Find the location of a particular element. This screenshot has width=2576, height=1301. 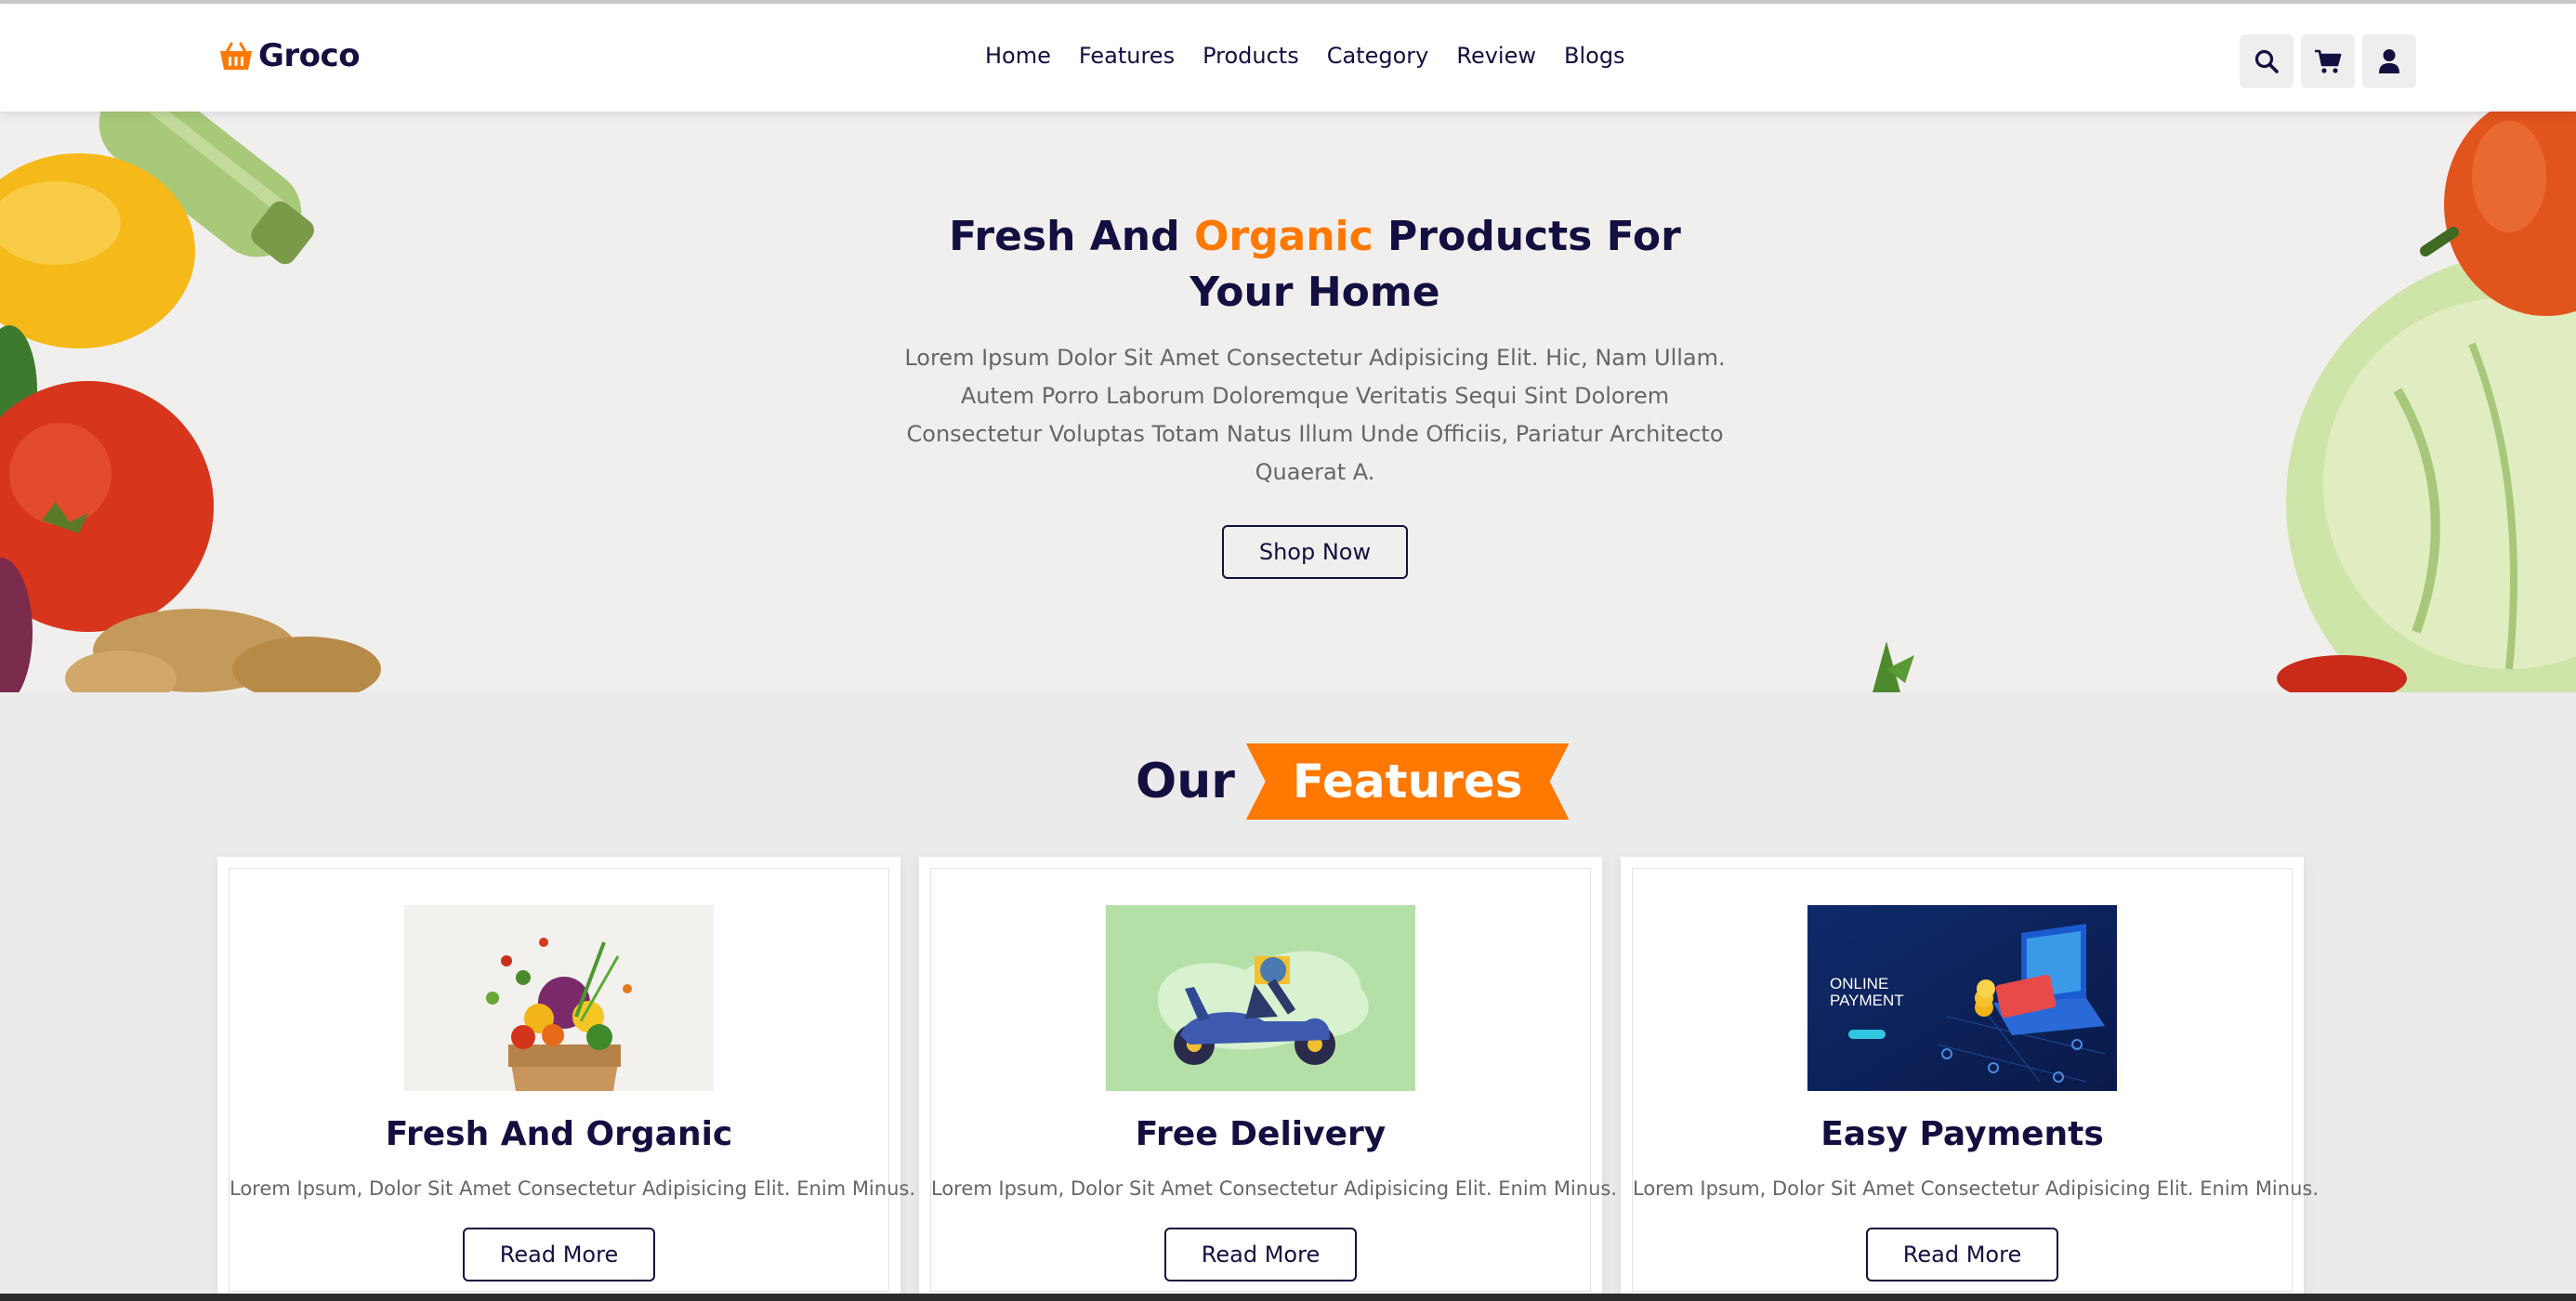

search-button is located at coordinates (2266, 61).